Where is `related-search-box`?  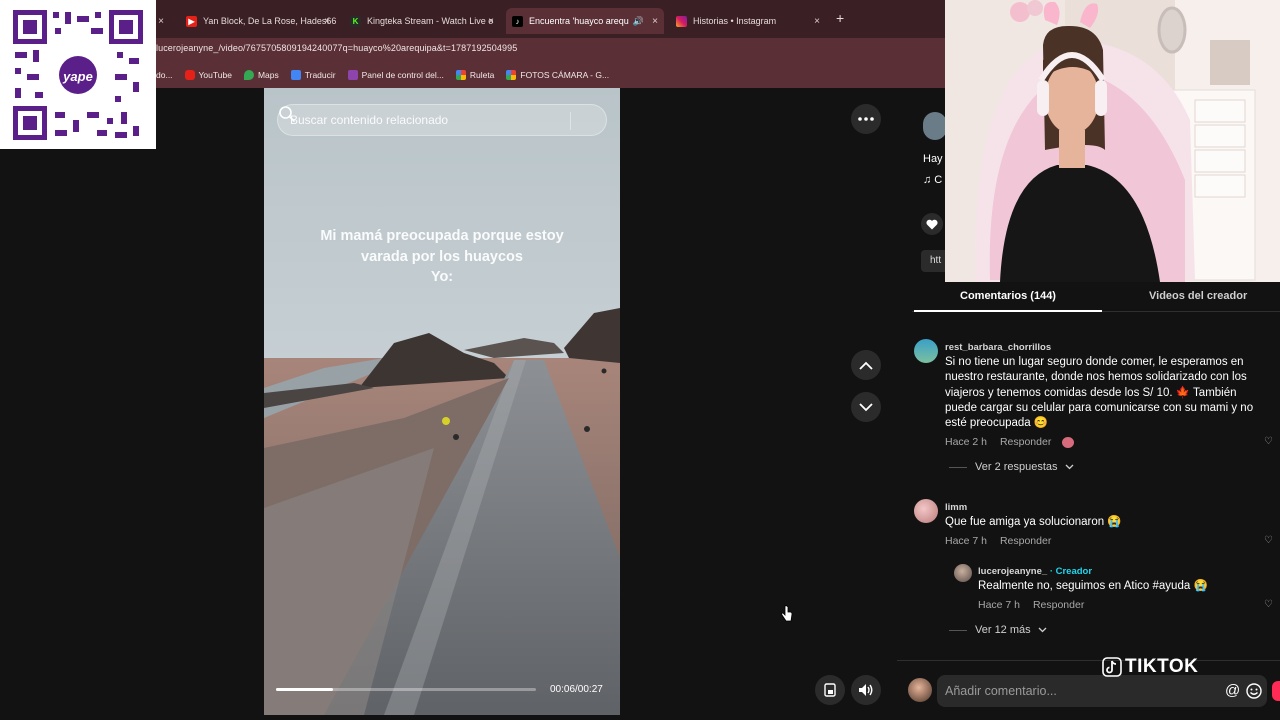 related-search-box is located at coordinates (442, 120).